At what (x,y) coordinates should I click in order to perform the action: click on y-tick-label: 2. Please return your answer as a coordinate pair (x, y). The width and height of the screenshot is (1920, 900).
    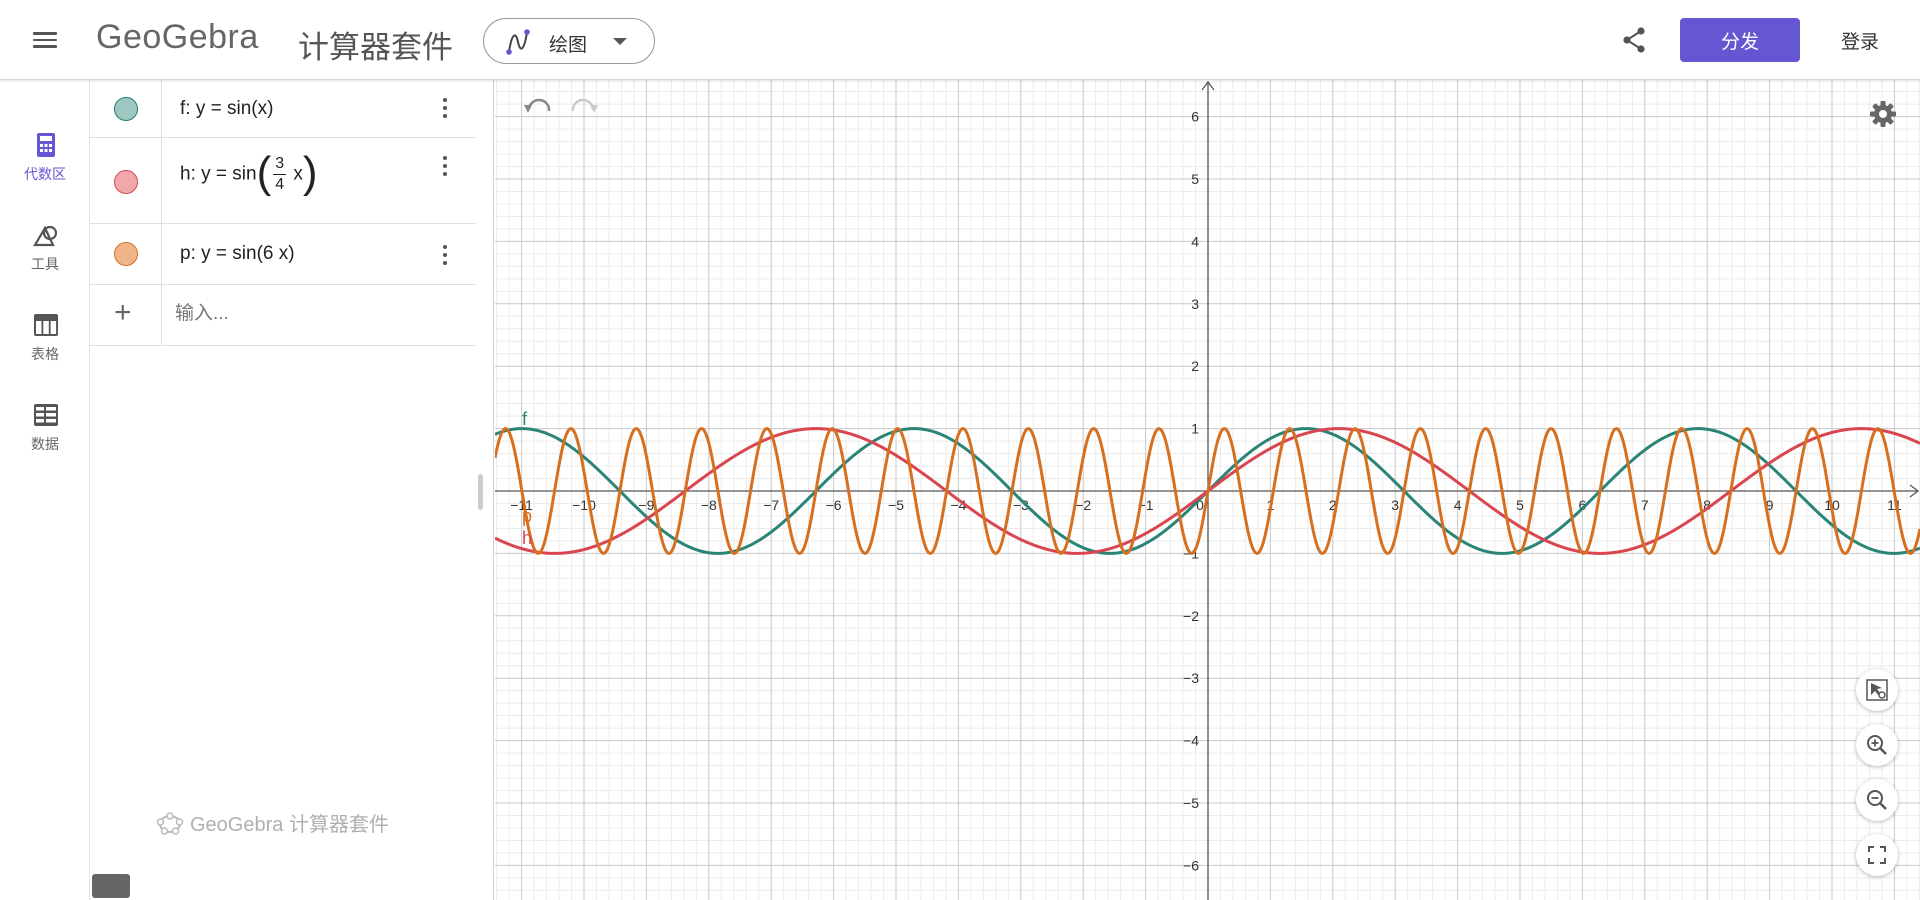
    Looking at the image, I should click on (1195, 366).